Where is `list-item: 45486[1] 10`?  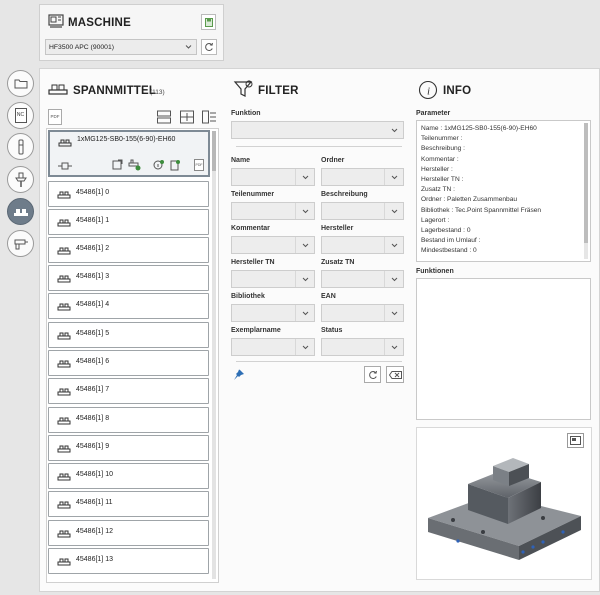 list-item: 45486[1] 10 is located at coordinates (128, 476).